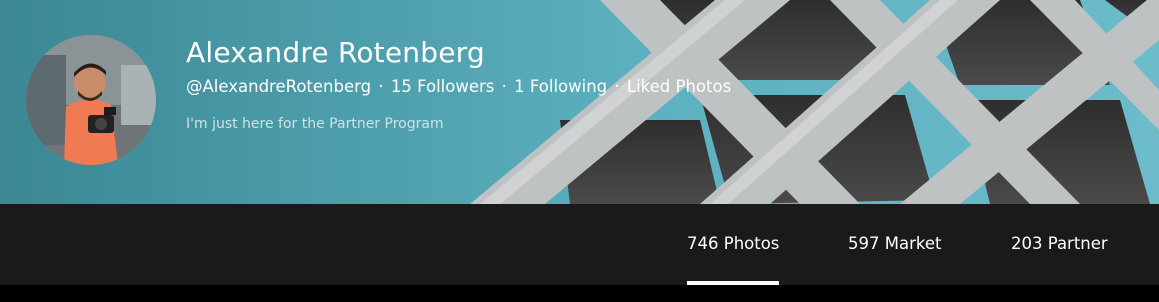  I want to click on tab-photos-label: 746 Photos, so click(733, 243).